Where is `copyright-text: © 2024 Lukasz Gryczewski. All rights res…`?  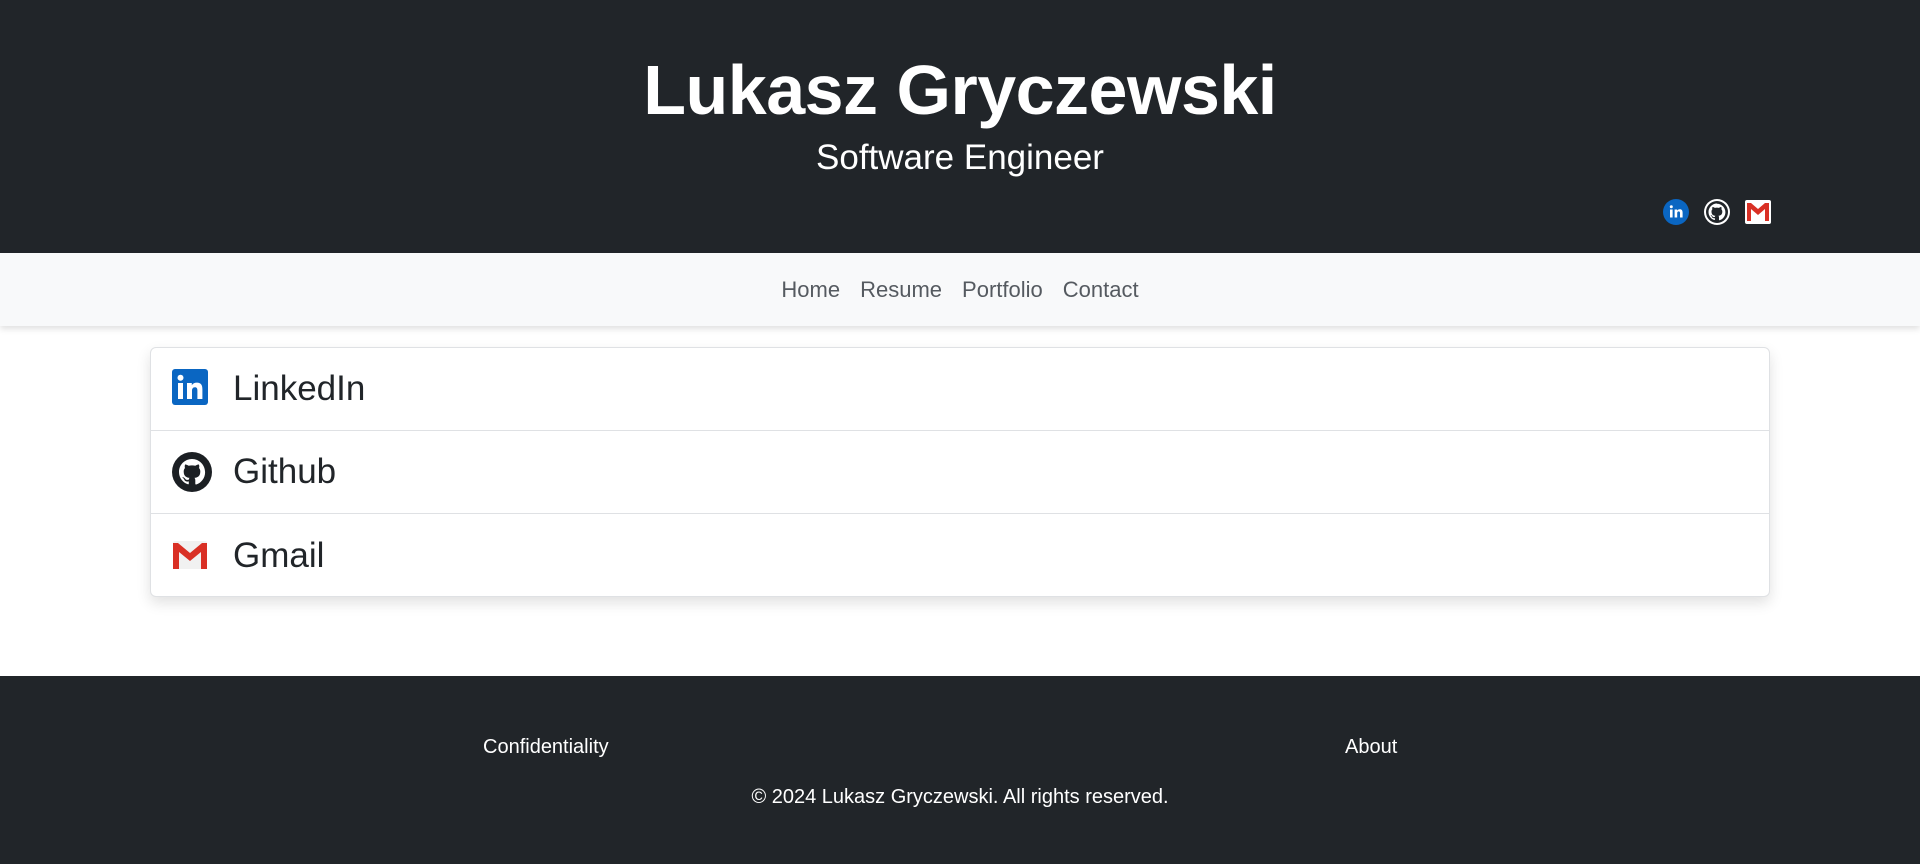 copyright-text: © 2024 Lukasz Gryczewski. All rights res… is located at coordinates (960, 797).